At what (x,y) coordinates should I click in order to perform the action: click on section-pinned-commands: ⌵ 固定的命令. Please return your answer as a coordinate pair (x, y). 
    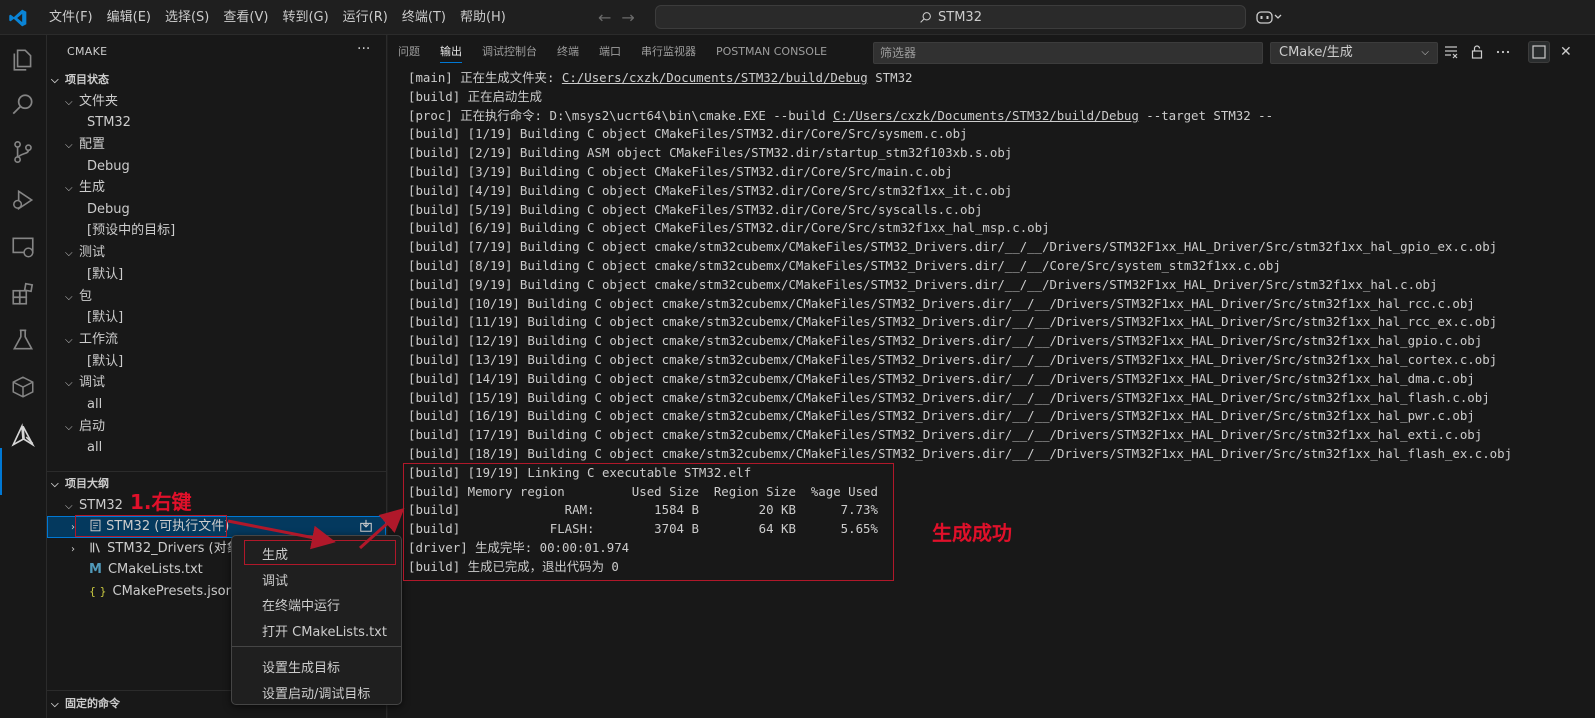
    Looking at the image, I should click on (85, 703).